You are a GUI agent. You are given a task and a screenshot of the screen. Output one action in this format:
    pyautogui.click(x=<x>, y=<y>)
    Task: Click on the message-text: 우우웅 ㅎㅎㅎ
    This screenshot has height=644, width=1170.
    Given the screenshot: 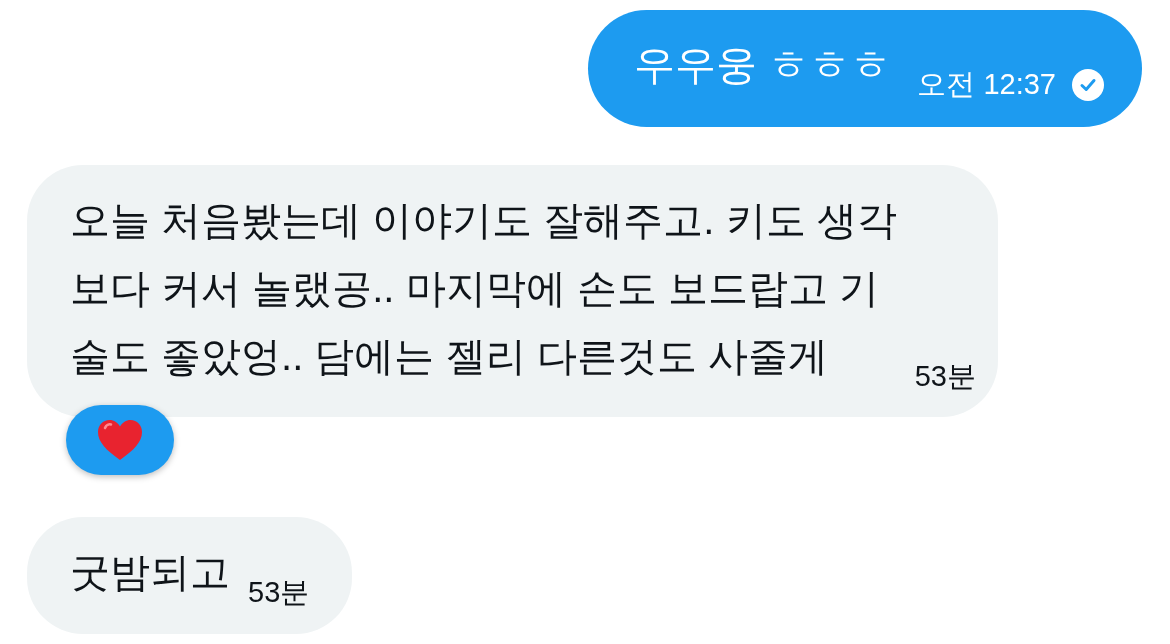 What is the action you would take?
    pyautogui.click(x=762, y=65)
    